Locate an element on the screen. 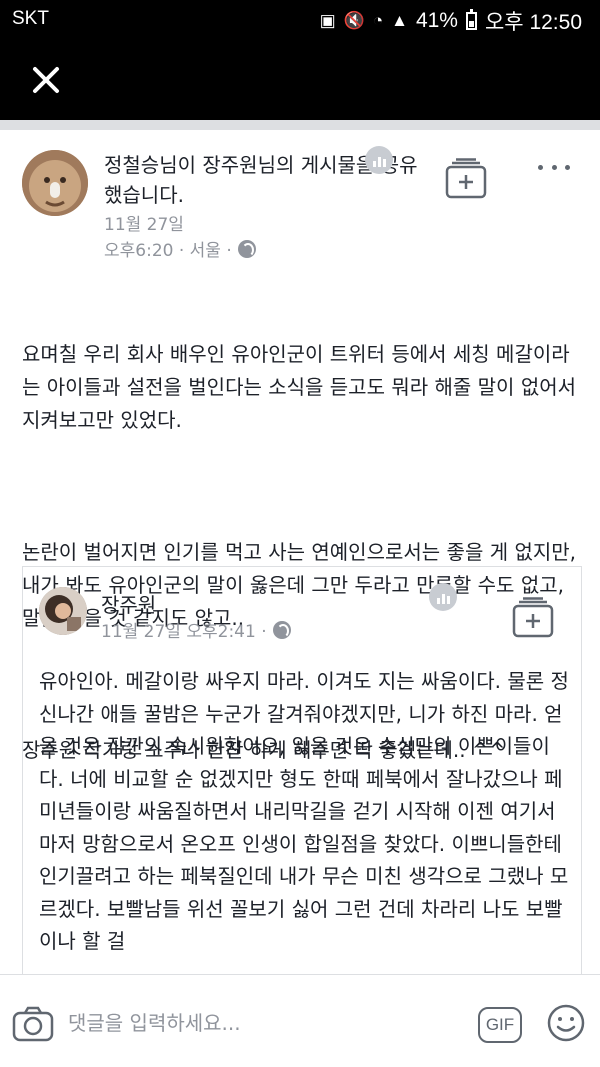 Image resolution: width=600 pixels, height=1067 pixels. more-options-button is located at coordinates (554, 167).